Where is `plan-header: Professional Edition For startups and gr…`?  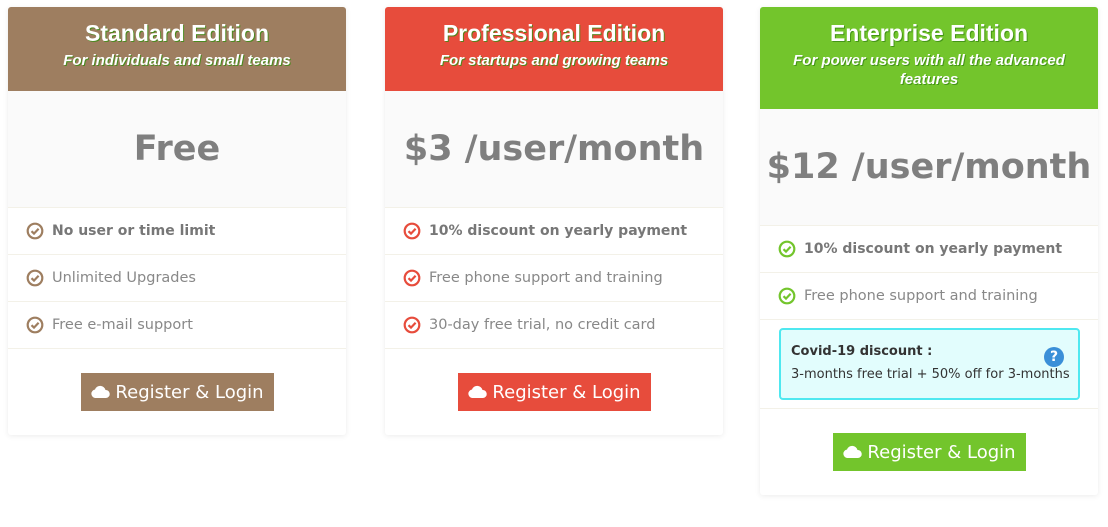 plan-header: Professional Edition For startups and gr… is located at coordinates (554, 49).